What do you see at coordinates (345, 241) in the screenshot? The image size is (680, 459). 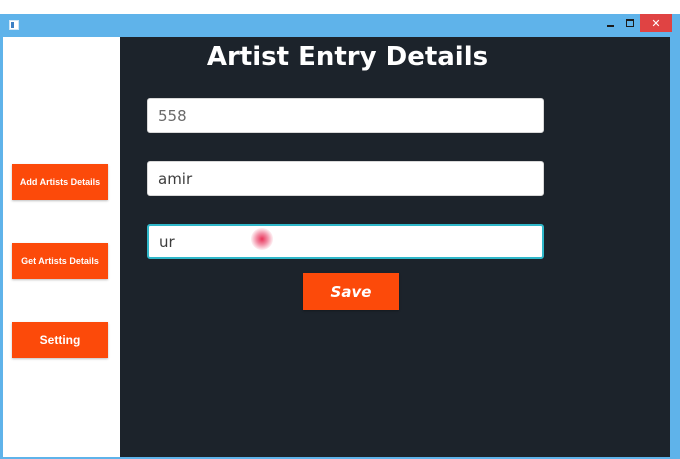 I see `artist-third-field` at bounding box center [345, 241].